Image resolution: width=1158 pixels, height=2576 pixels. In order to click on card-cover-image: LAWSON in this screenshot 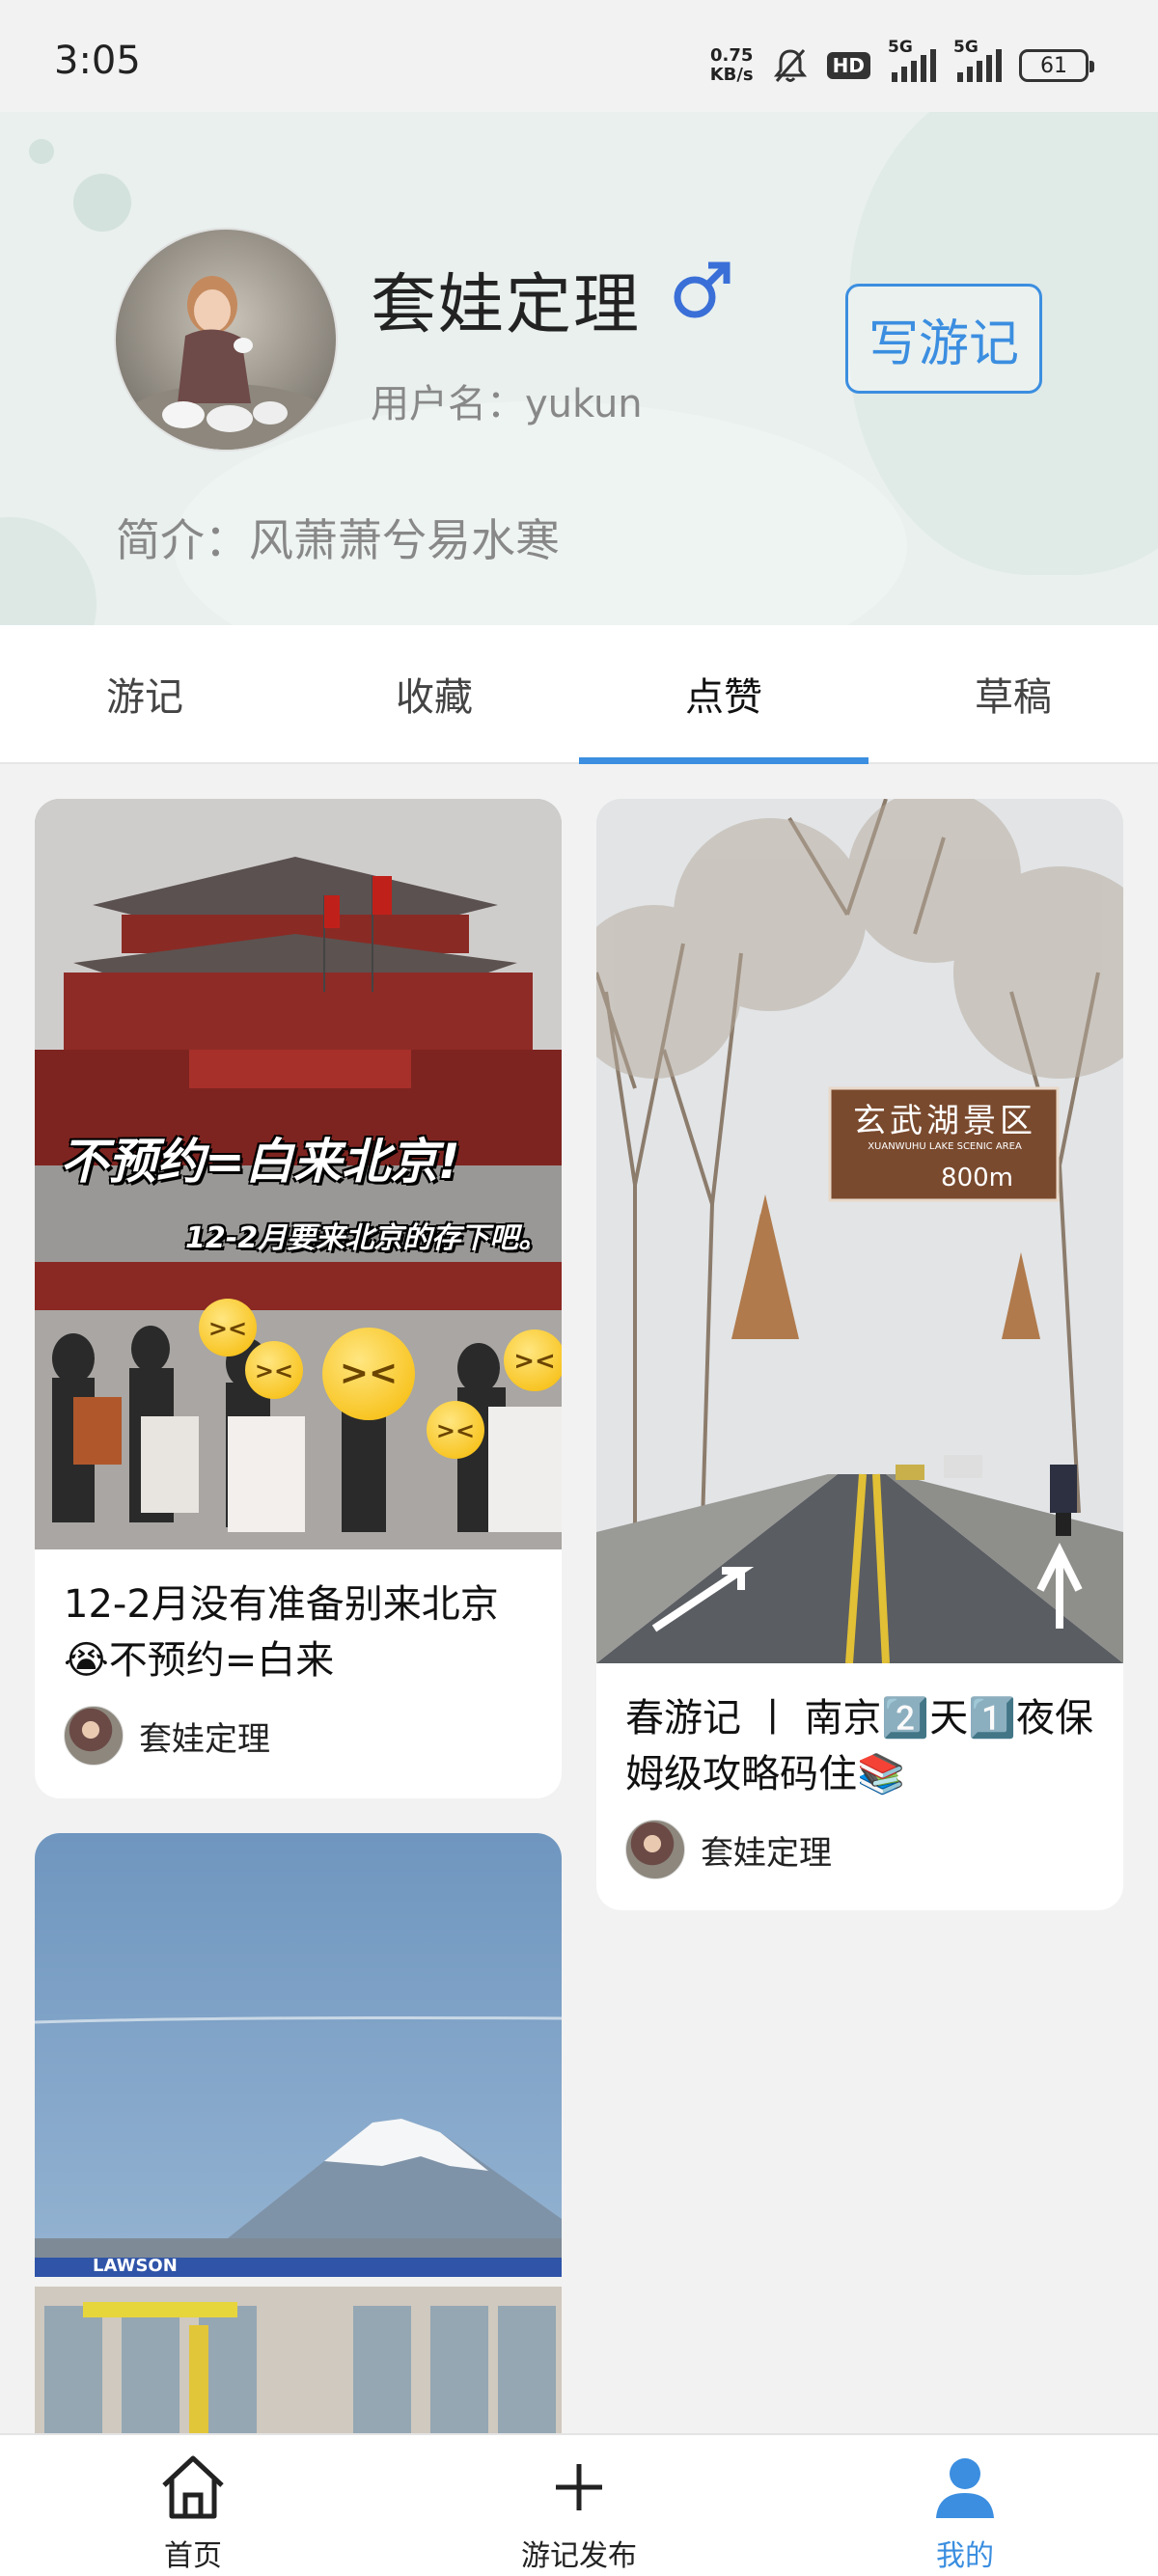, I will do `click(298, 2133)`.